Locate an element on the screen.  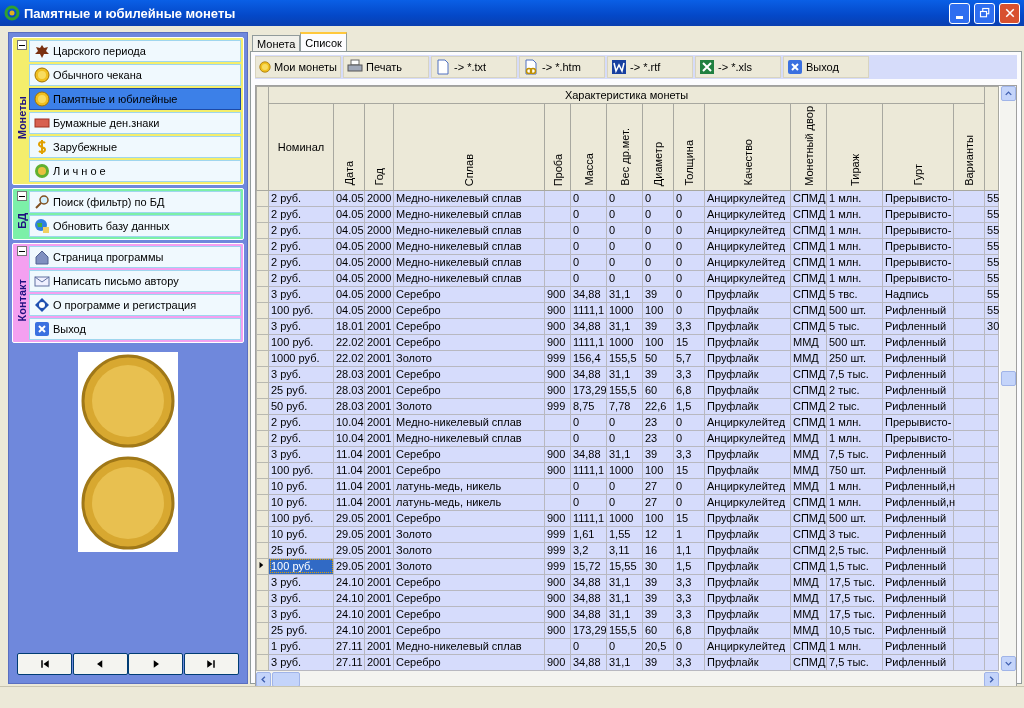
column-header: Сплав is located at coordinates (469, 147).